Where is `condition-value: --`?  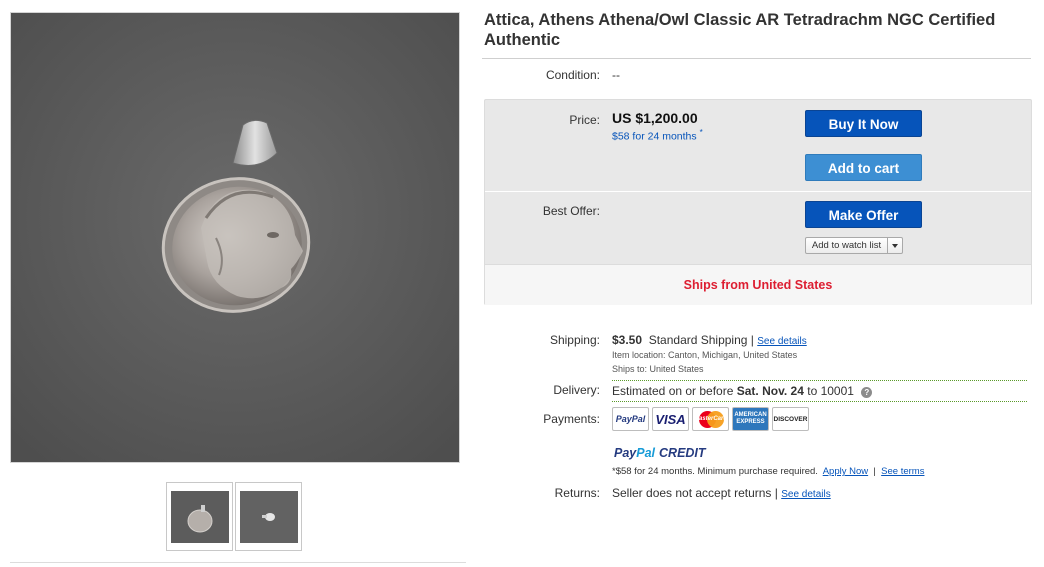 condition-value: -- is located at coordinates (616, 75).